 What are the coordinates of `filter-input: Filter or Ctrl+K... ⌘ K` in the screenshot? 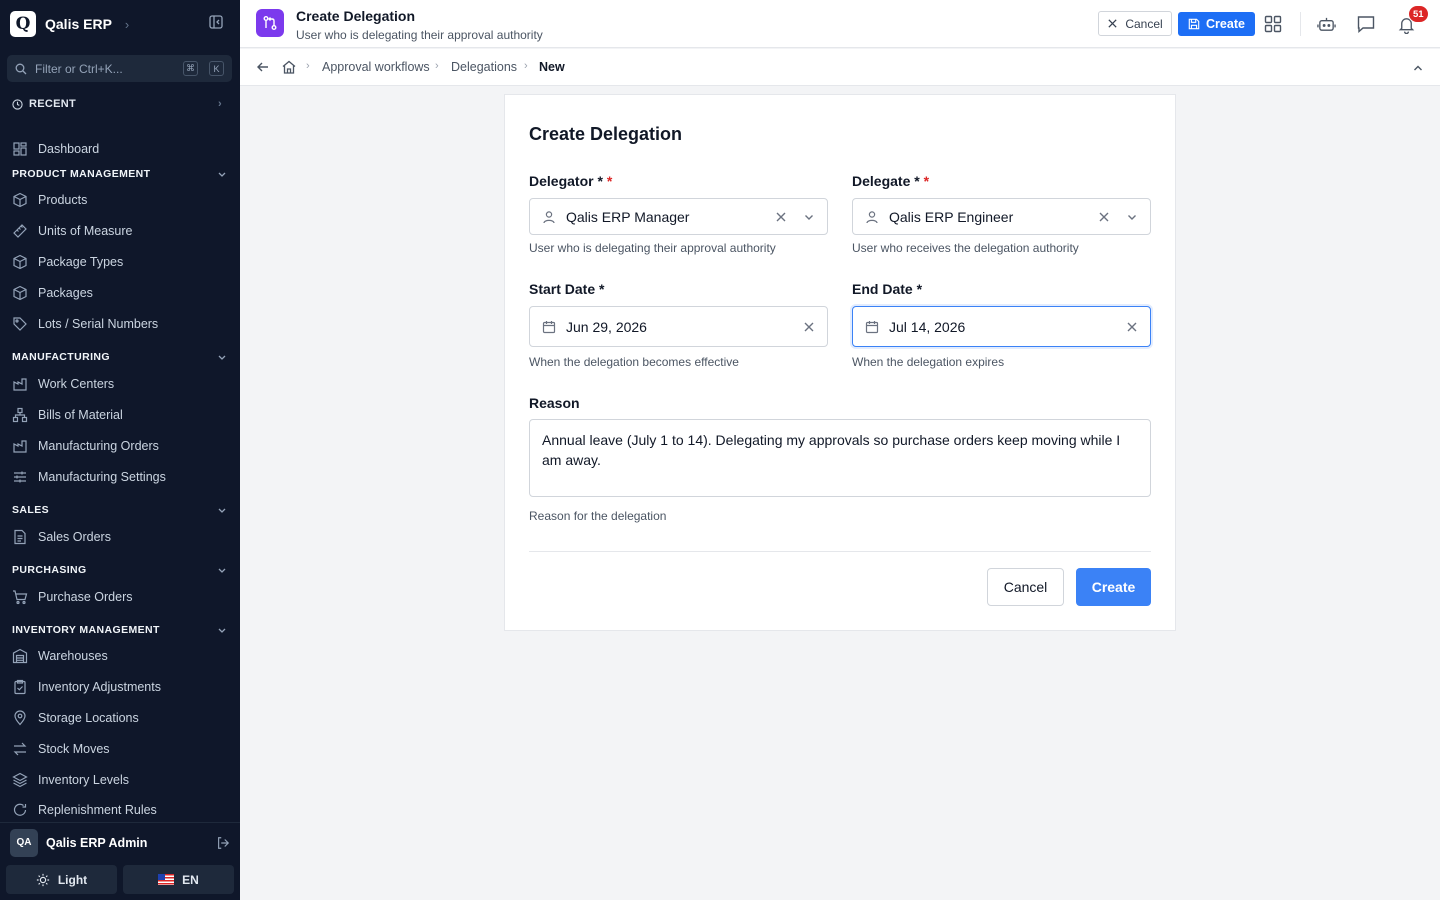 It's located at (119, 68).